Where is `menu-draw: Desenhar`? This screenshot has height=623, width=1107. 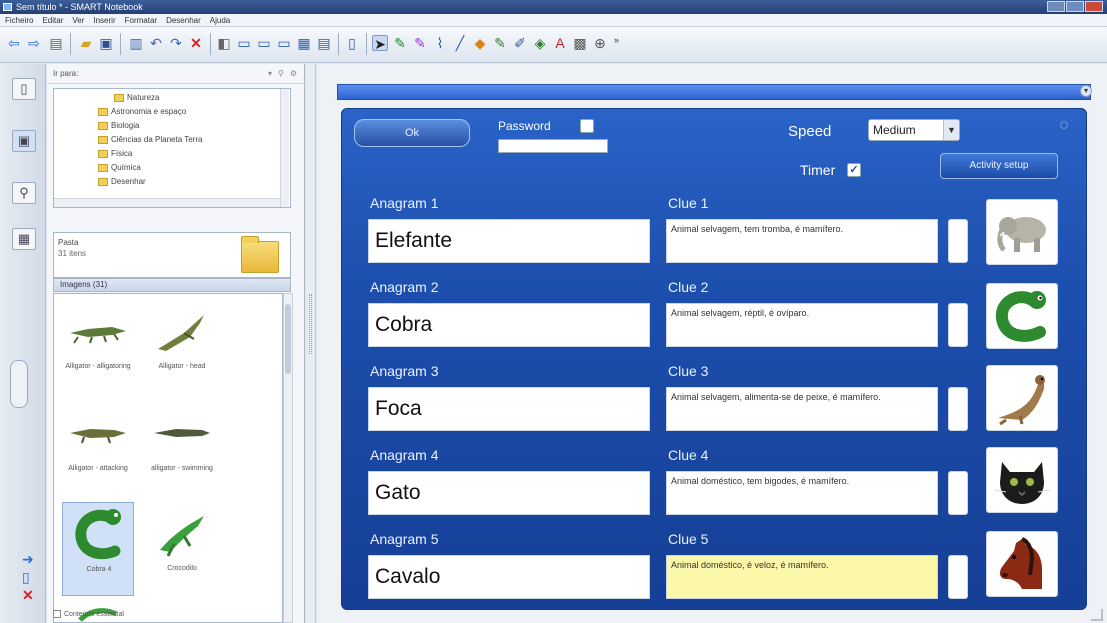 menu-draw: Desenhar is located at coordinates (183, 20).